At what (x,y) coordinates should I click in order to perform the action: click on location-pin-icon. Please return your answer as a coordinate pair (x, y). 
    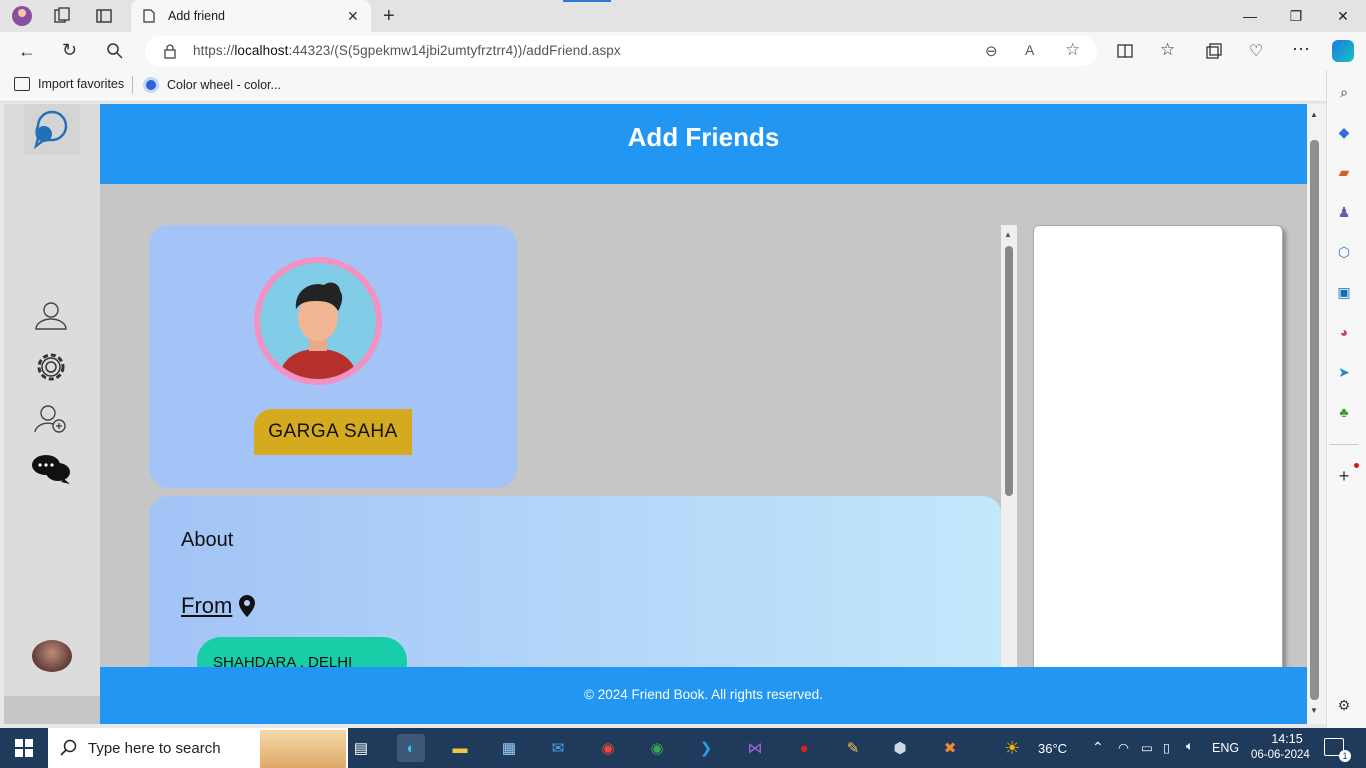
    Looking at the image, I should click on (247, 606).